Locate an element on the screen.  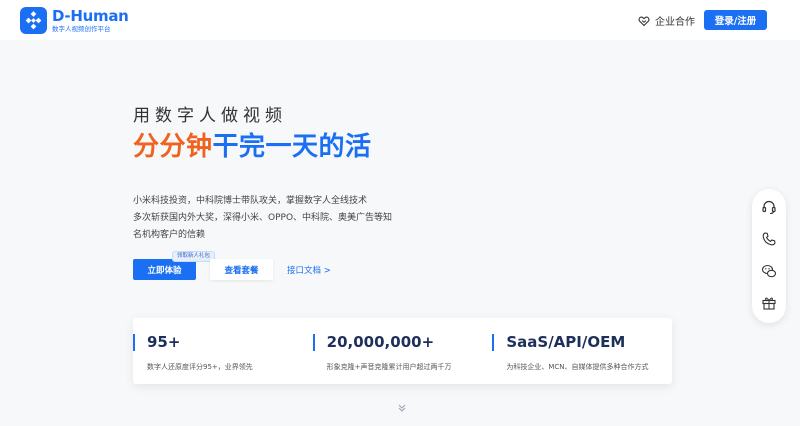
top-header: D-Human 数字人视频创作平台 企业合作 登录/注册 is located at coordinates (400, 20).